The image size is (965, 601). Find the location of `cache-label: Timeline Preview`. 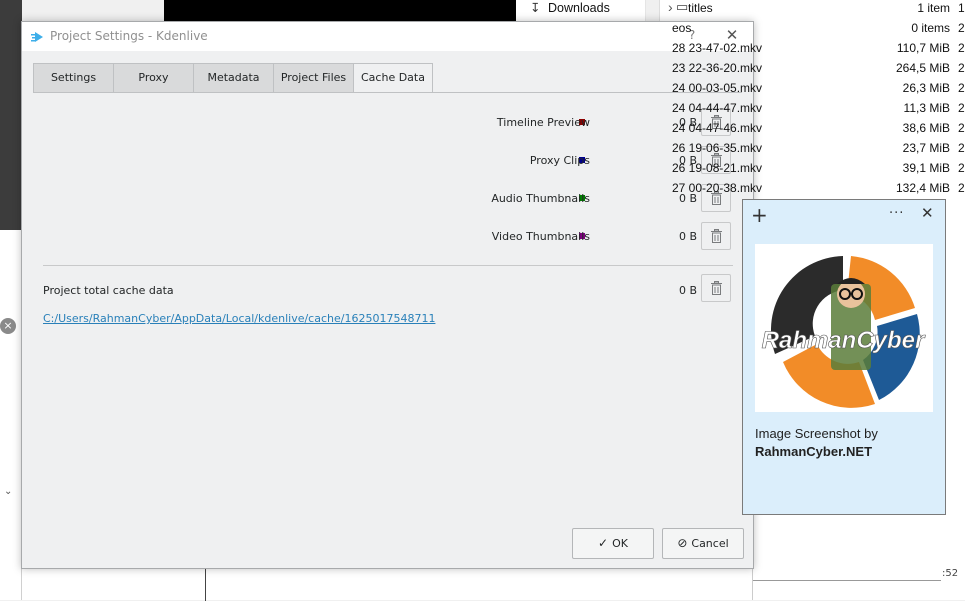

cache-label: Timeline Preview is located at coordinates (543, 122).